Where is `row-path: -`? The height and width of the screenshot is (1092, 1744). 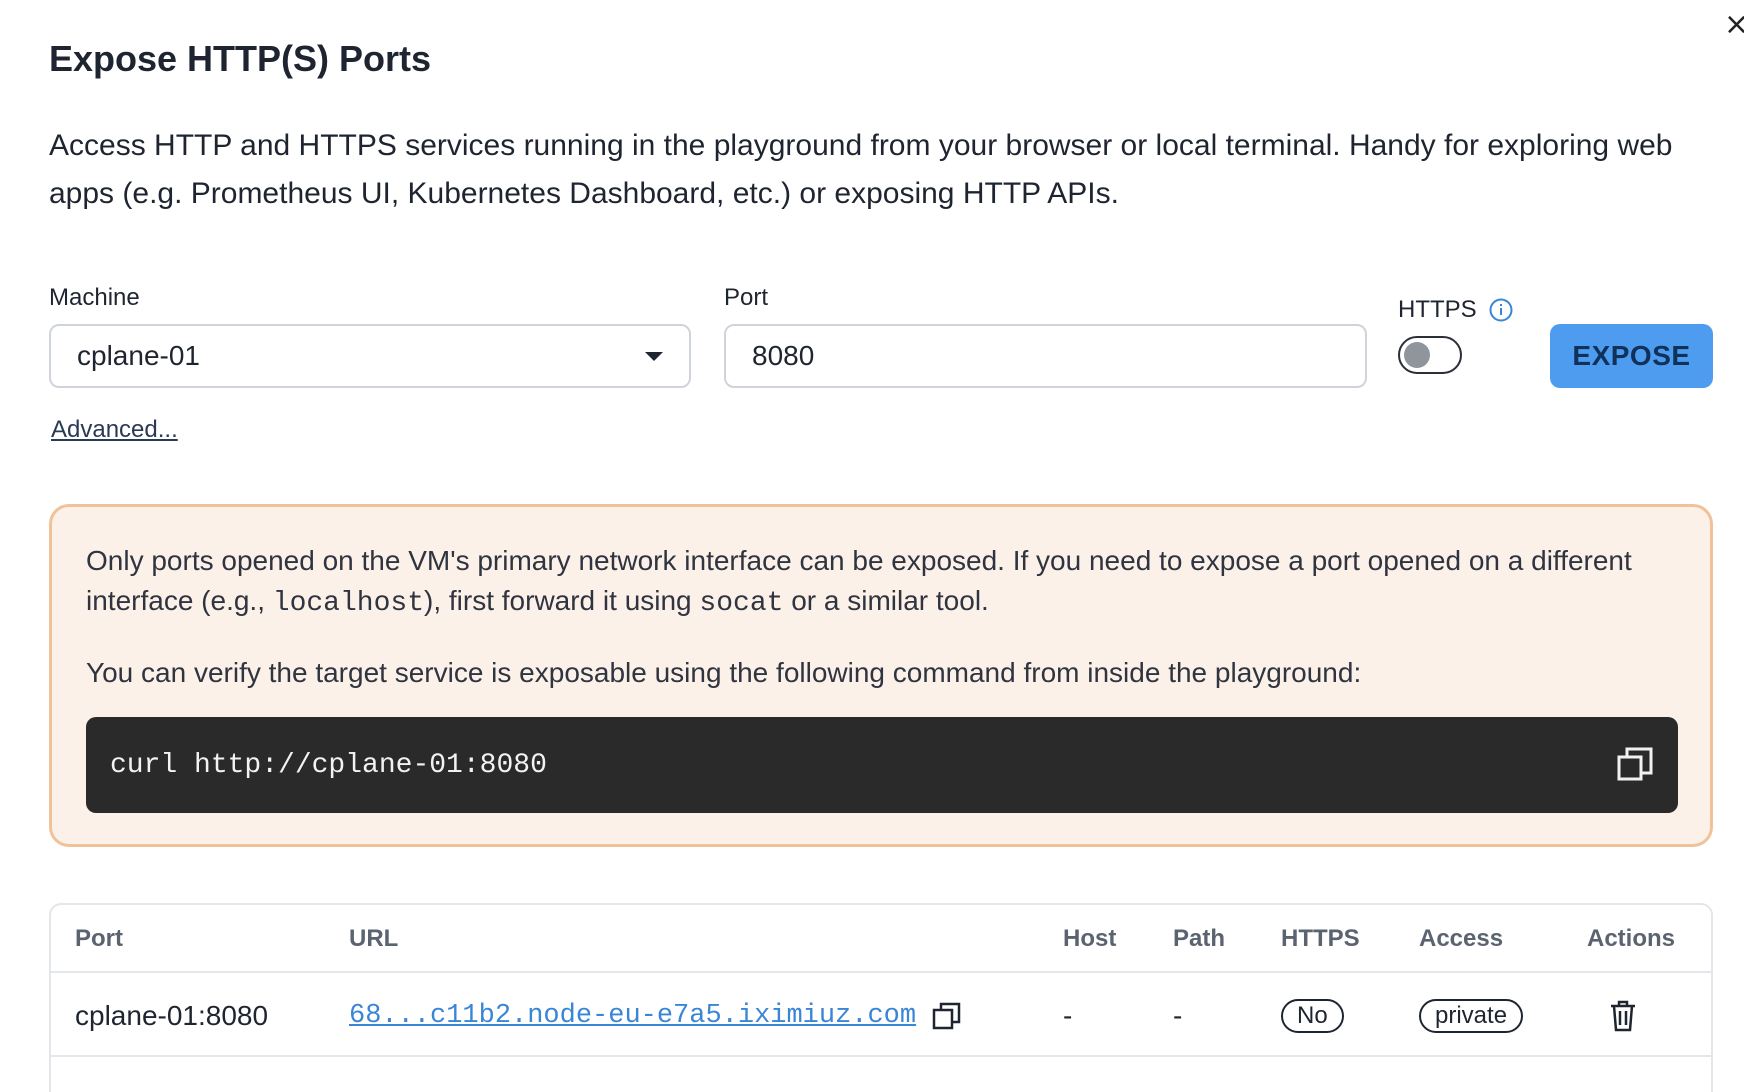 row-path: - is located at coordinates (1178, 1015).